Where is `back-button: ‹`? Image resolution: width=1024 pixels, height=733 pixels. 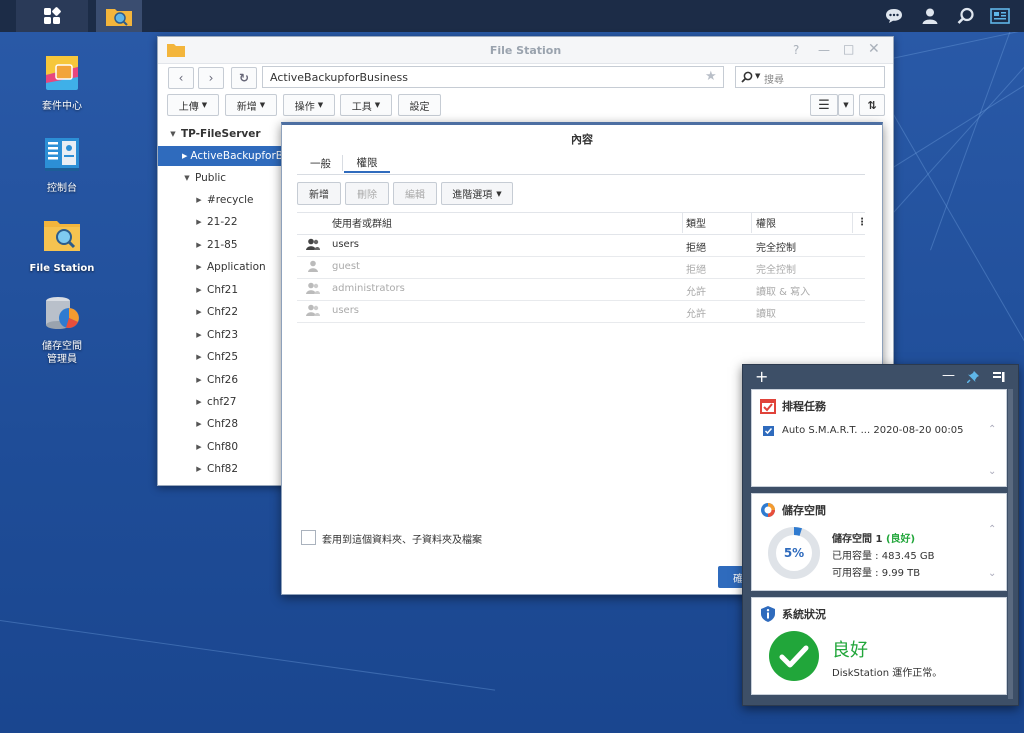
back-button: ‹ is located at coordinates (181, 78).